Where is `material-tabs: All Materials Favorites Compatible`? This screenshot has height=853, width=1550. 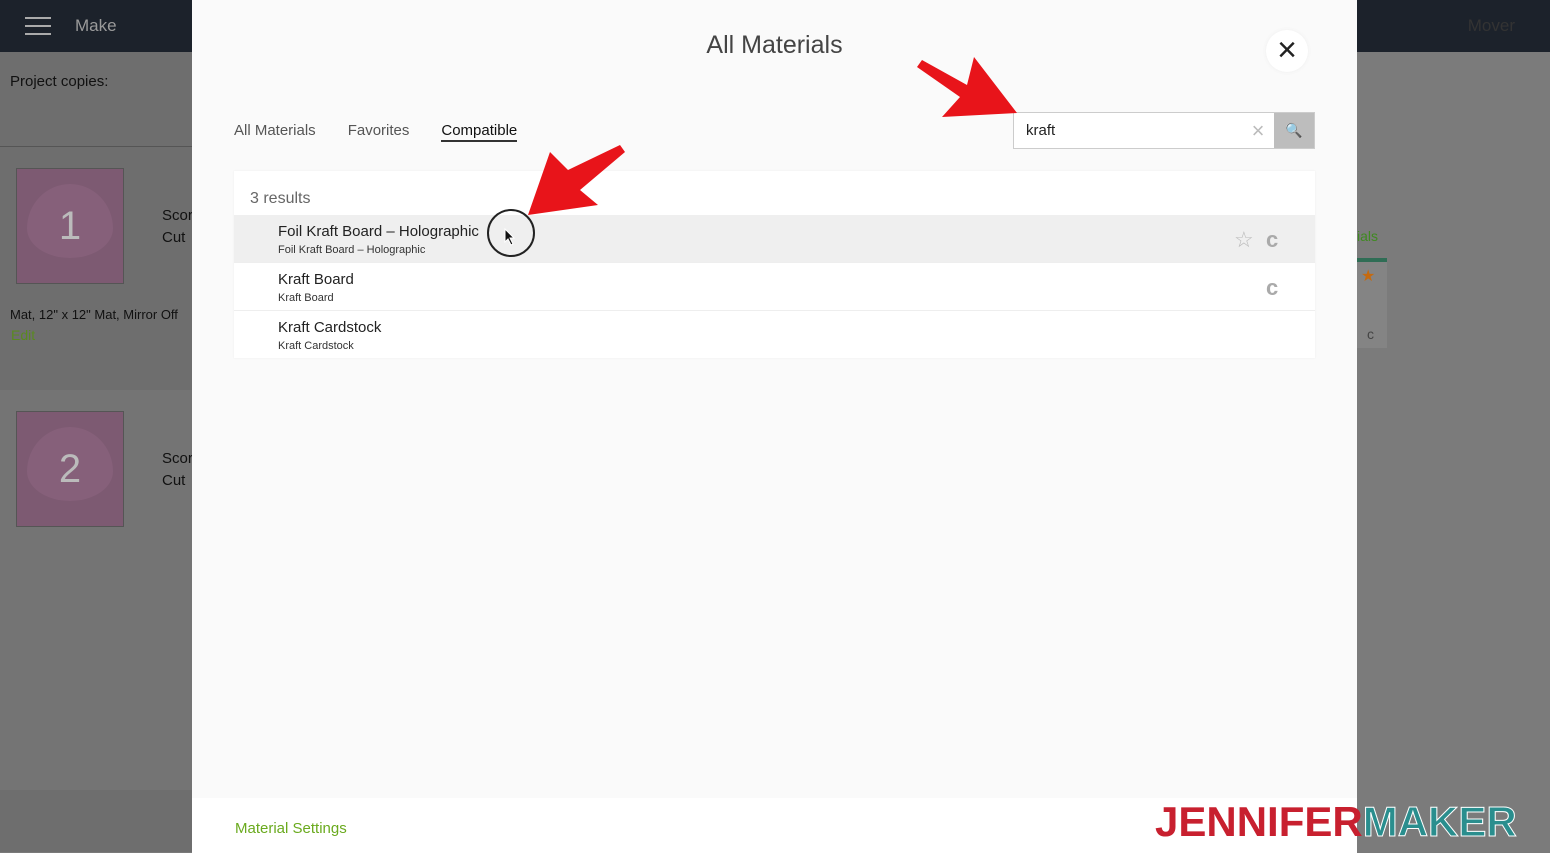 material-tabs: All Materials Favorites Compatible is located at coordinates (376, 132).